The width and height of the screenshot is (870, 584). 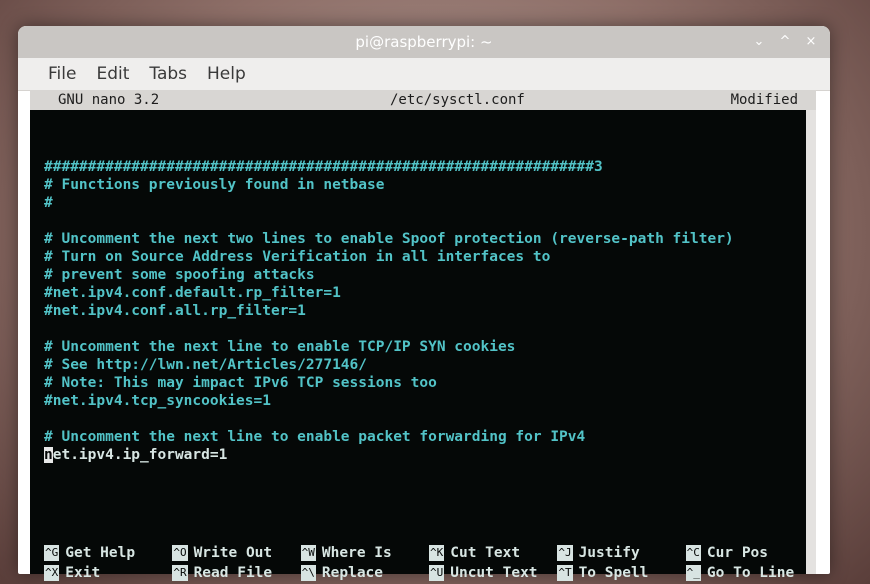 What do you see at coordinates (485, 553) in the screenshot?
I see `shortcut-label: Cut Text` at bounding box center [485, 553].